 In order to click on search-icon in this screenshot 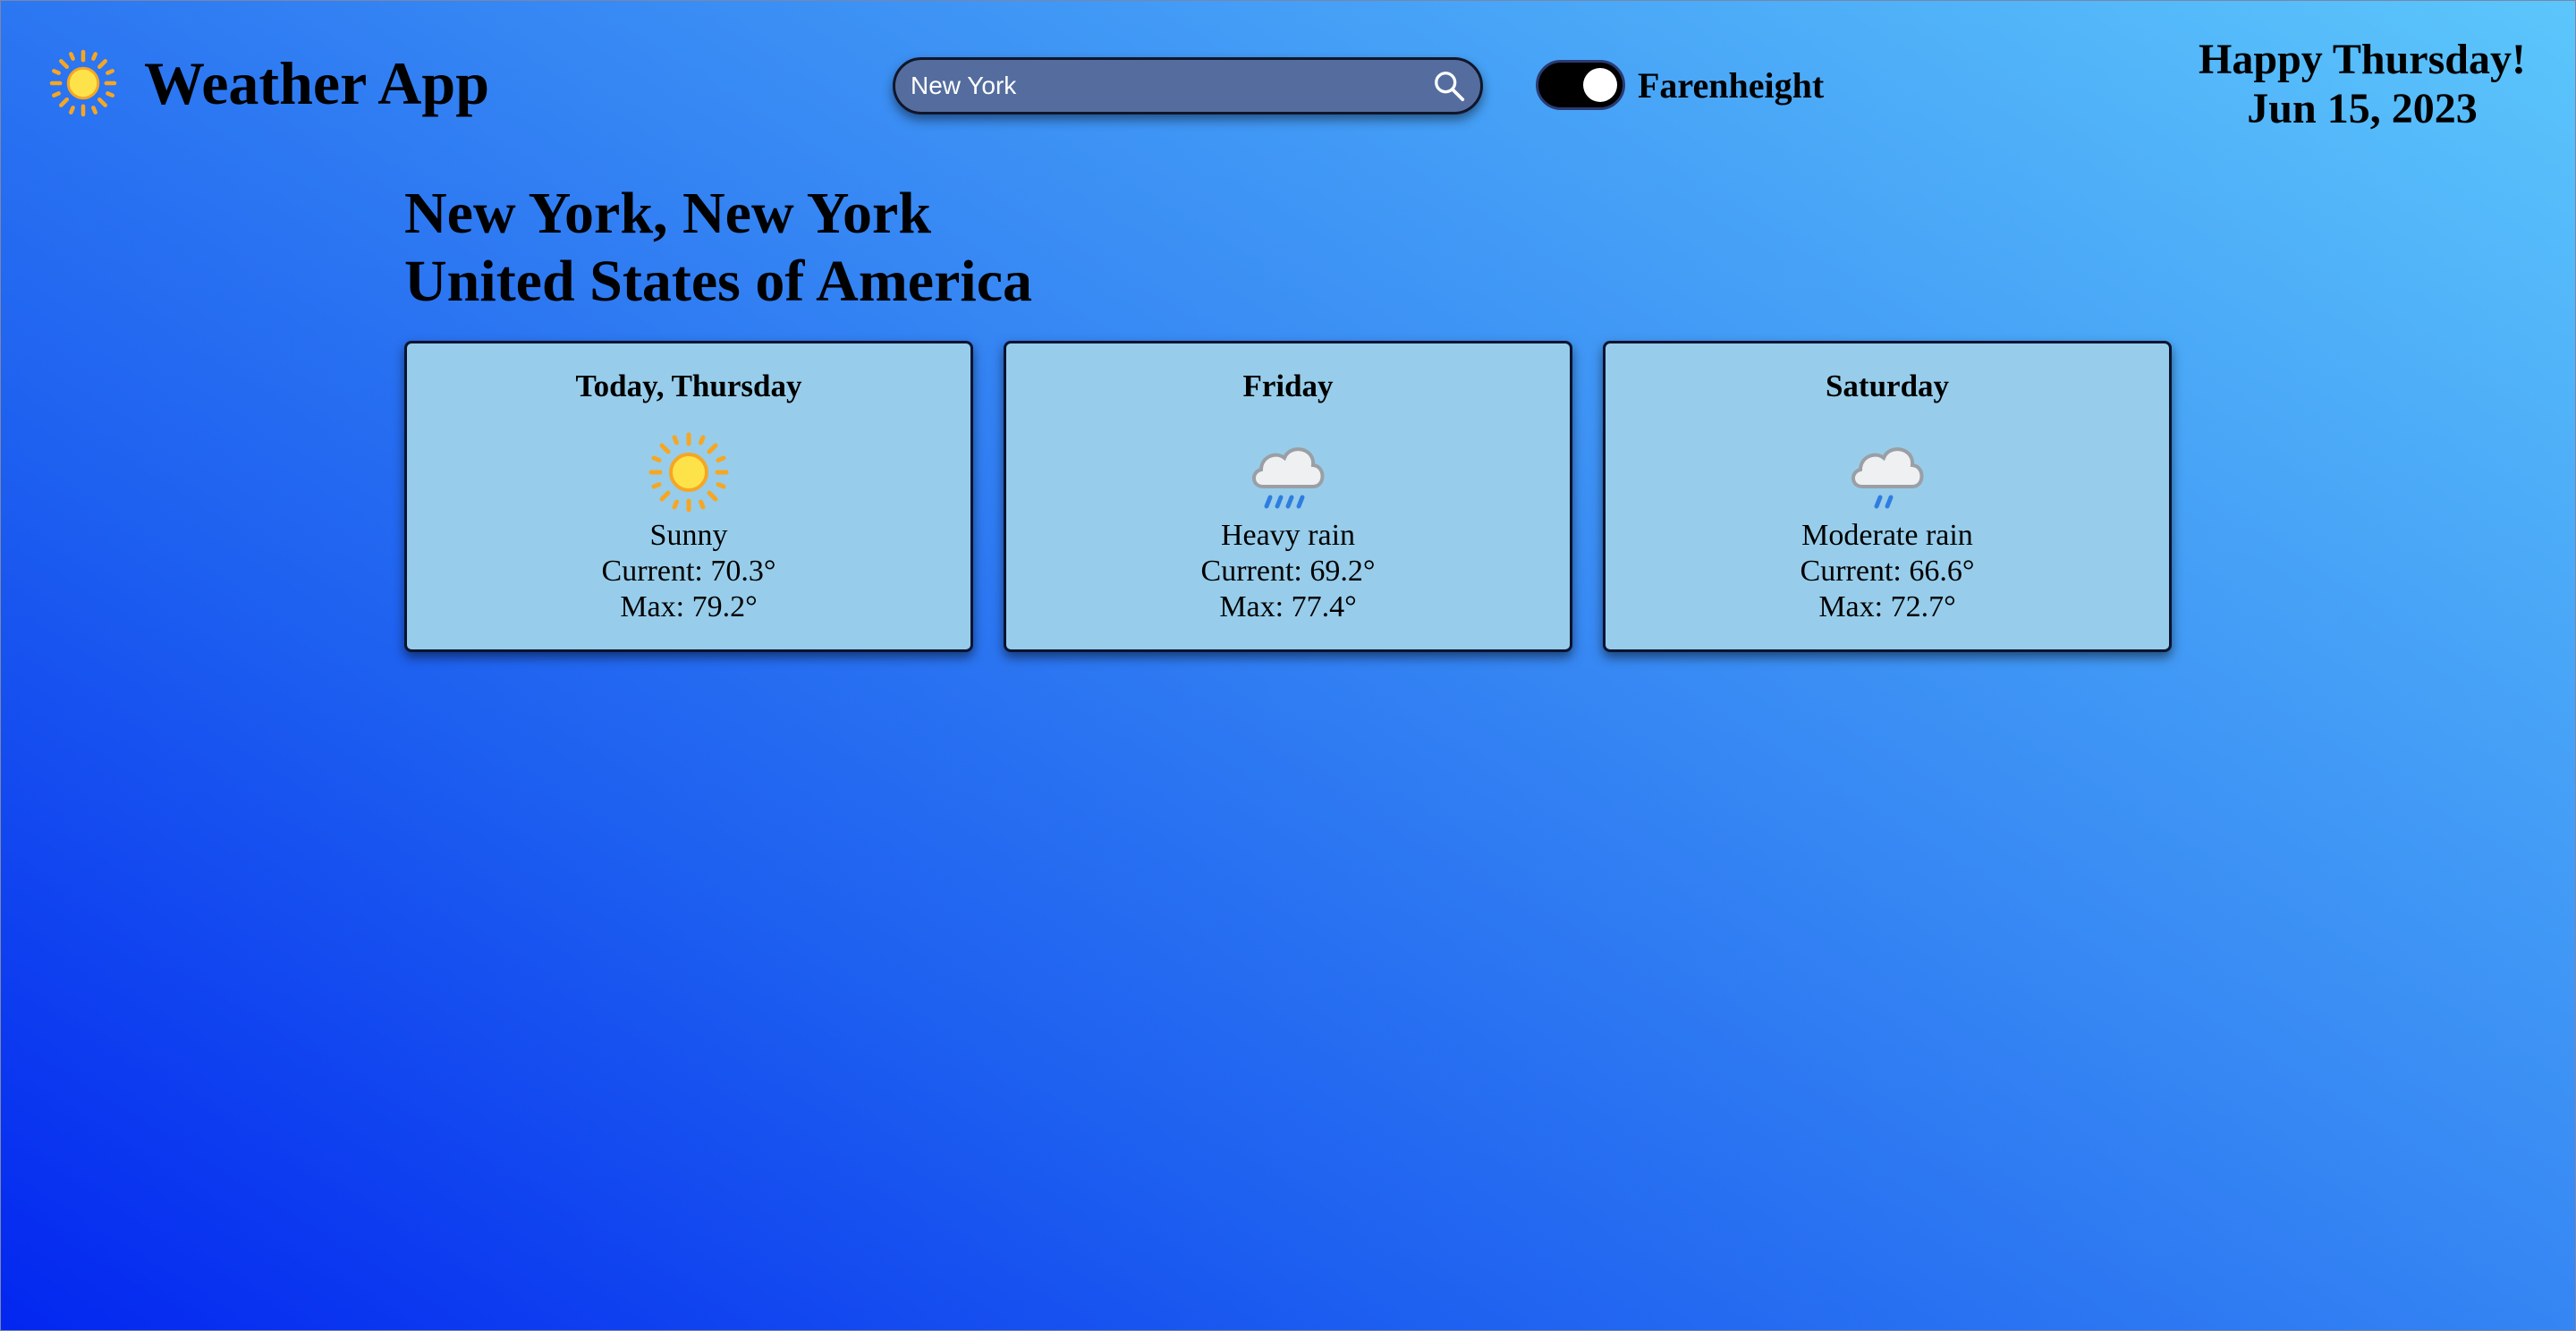, I will do `click(1450, 87)`.